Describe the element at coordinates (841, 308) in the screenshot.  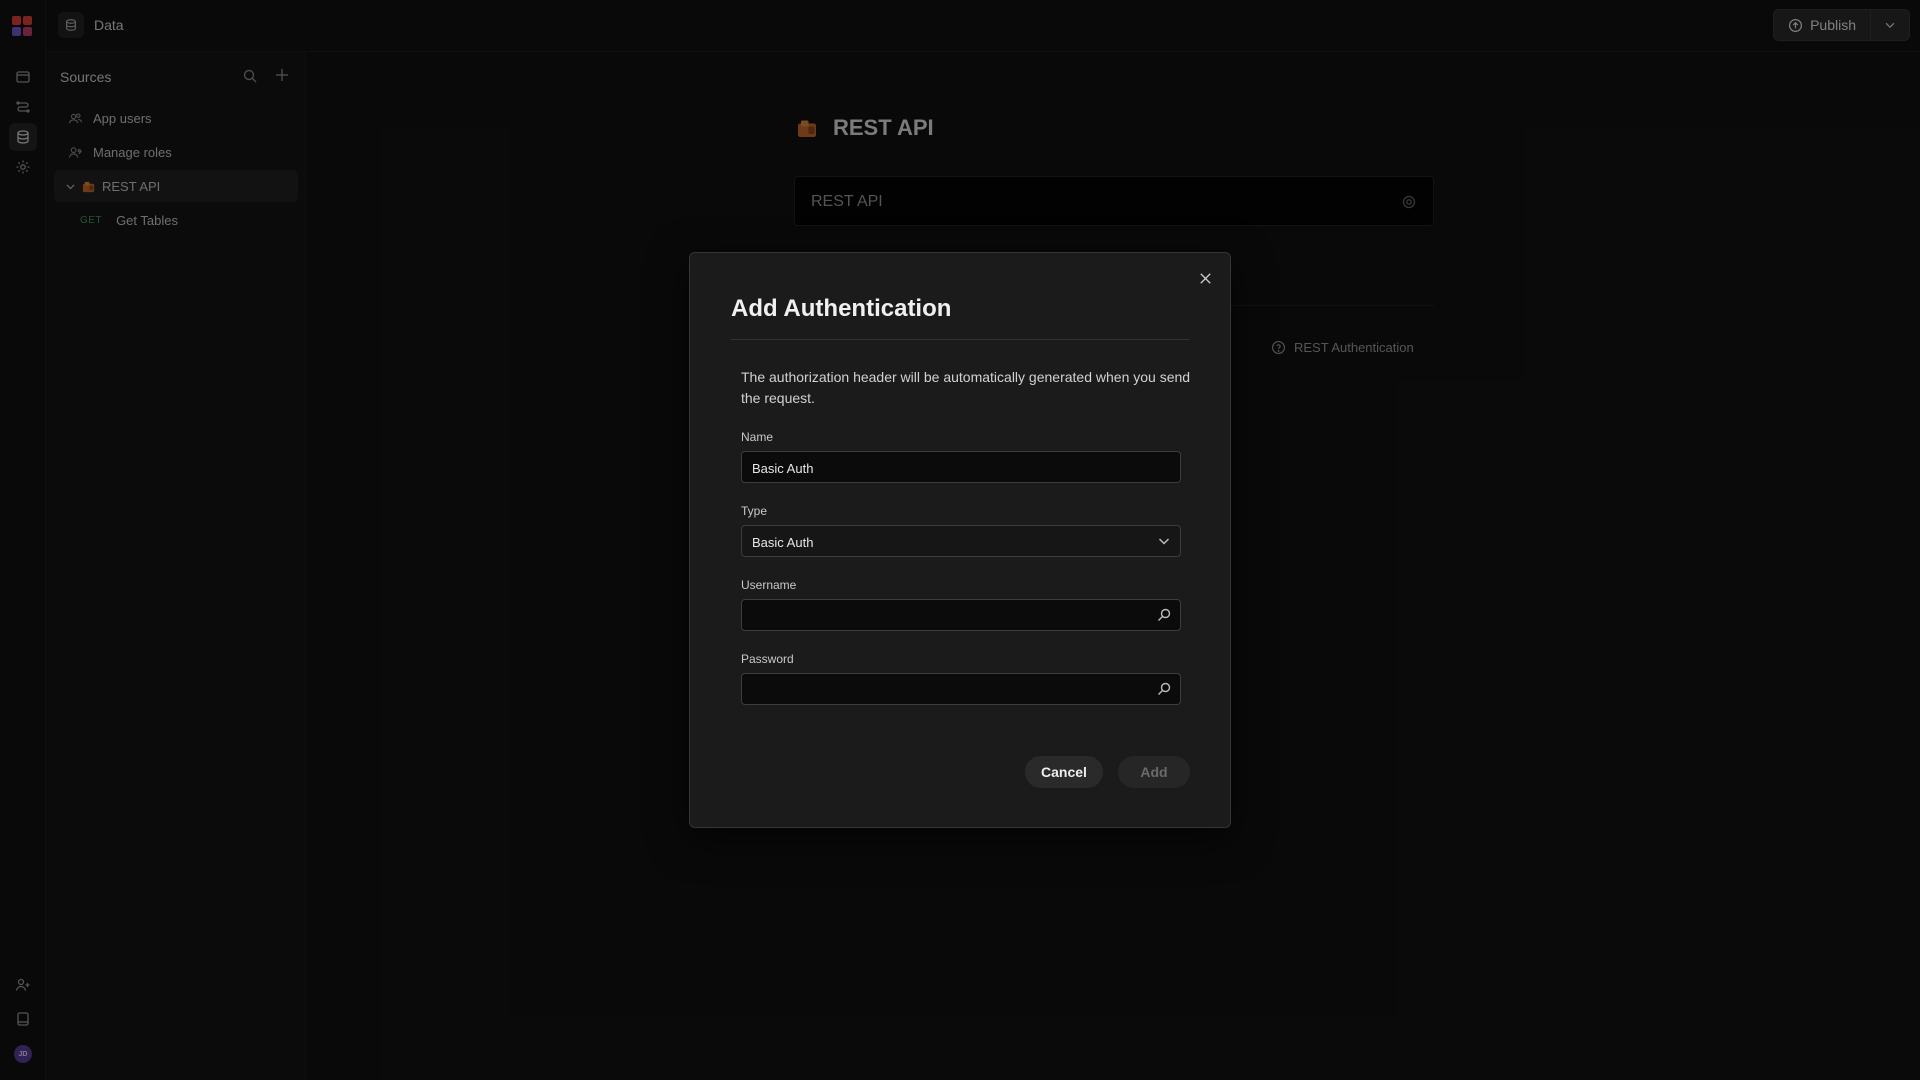
I see `modal-title: Add Authentication` at that location.